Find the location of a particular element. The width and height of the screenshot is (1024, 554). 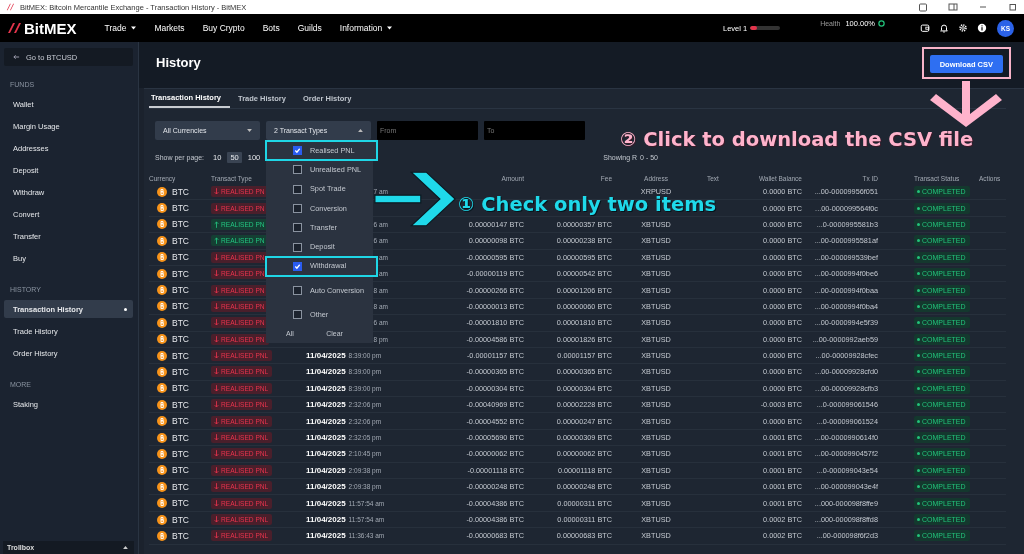

annotation-text: ② Click to download the CSV file is located at coordinates (797, 139).